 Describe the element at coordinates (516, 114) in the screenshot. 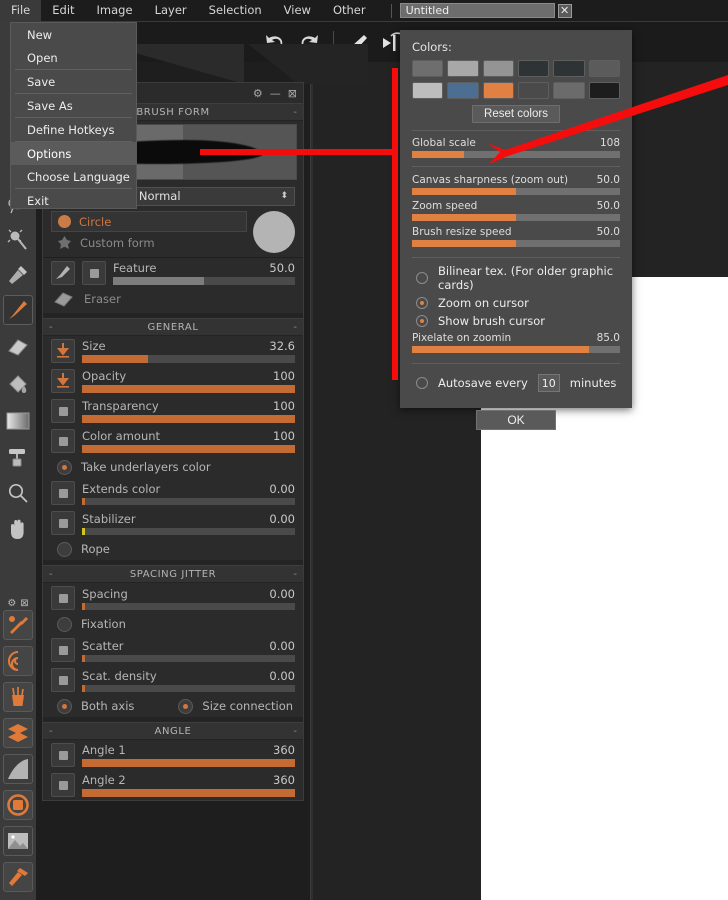

I see `reset-colors-button: Reset colors` at that location.